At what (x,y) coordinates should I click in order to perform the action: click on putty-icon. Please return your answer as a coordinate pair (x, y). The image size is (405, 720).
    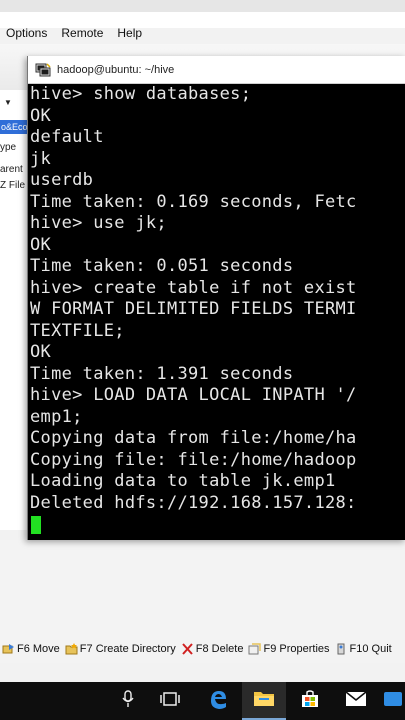
    Looking at the image, I should click on (43, 69).